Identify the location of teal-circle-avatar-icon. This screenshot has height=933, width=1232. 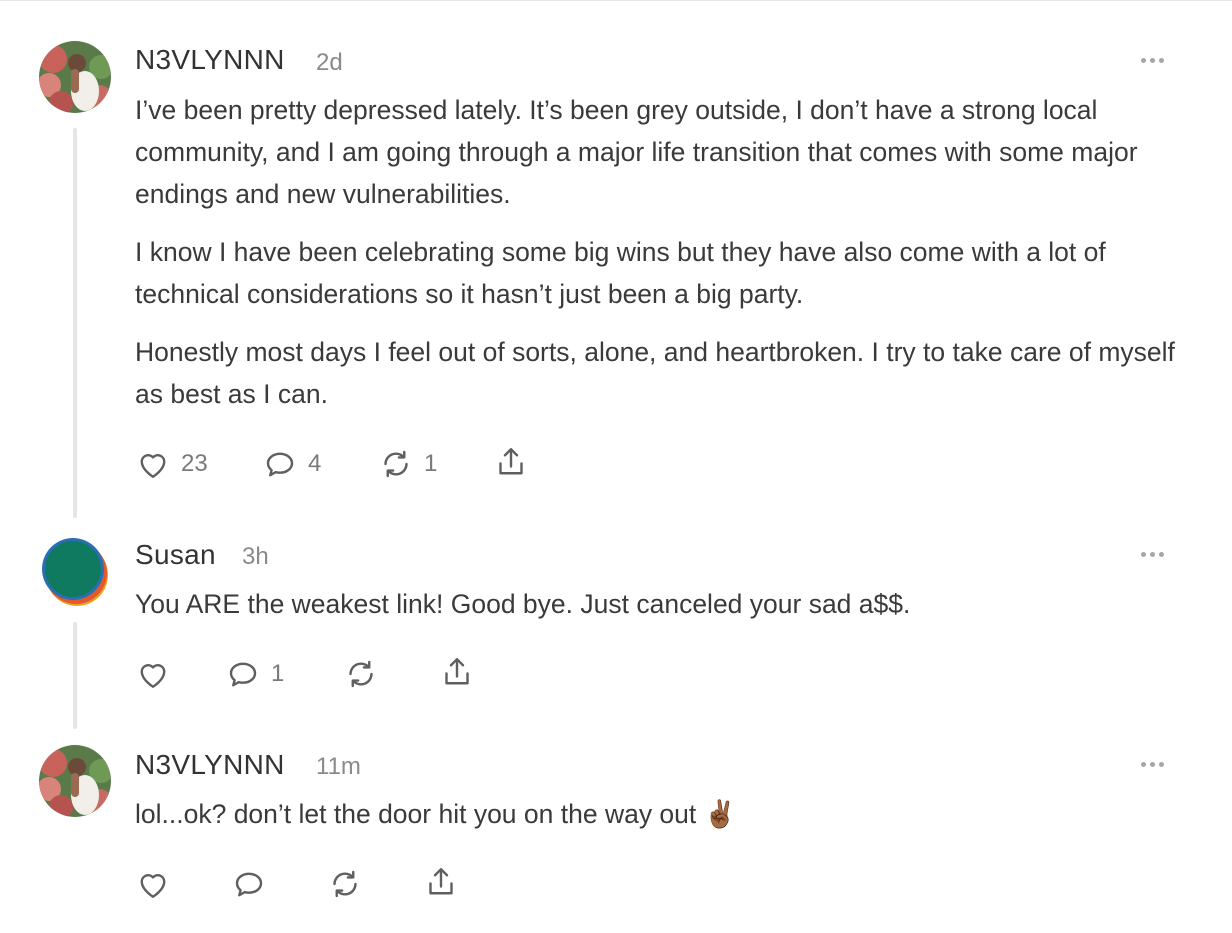
(75, 571).